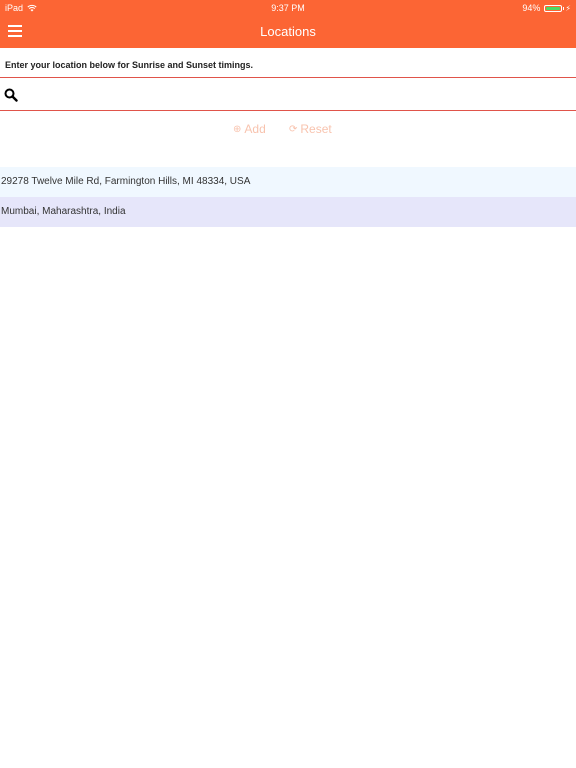 Image resolution: width=576 pixels, height=768 pixels. I want to click on search-input, so click(296, 95).